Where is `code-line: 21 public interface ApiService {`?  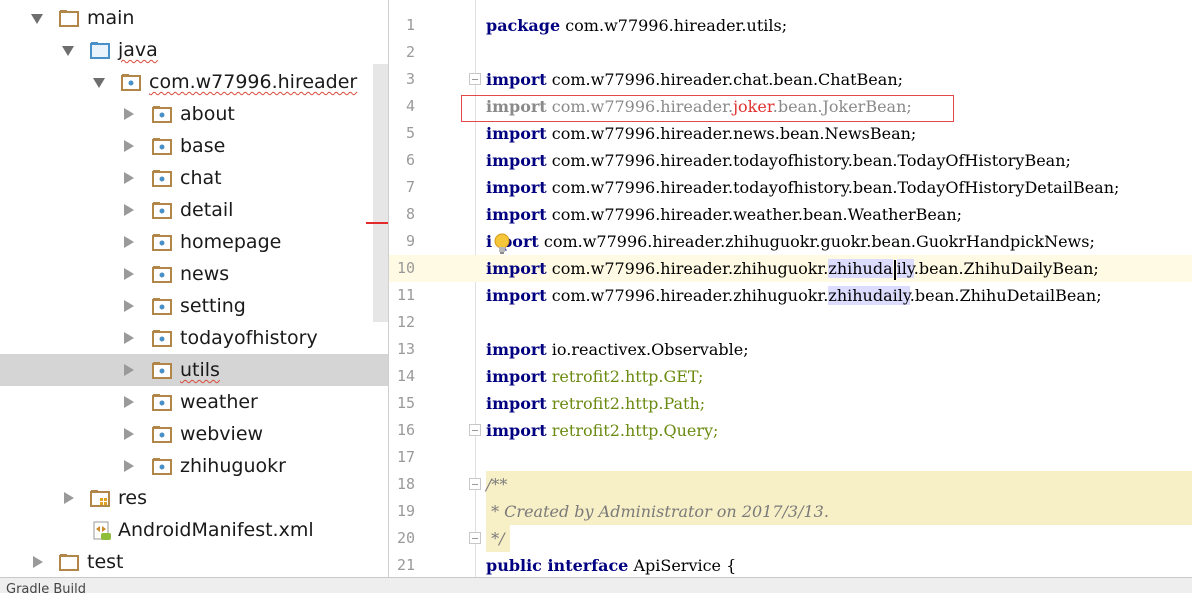 code-line: 21 public interface ApiService { is located at coordinates (790, 564).